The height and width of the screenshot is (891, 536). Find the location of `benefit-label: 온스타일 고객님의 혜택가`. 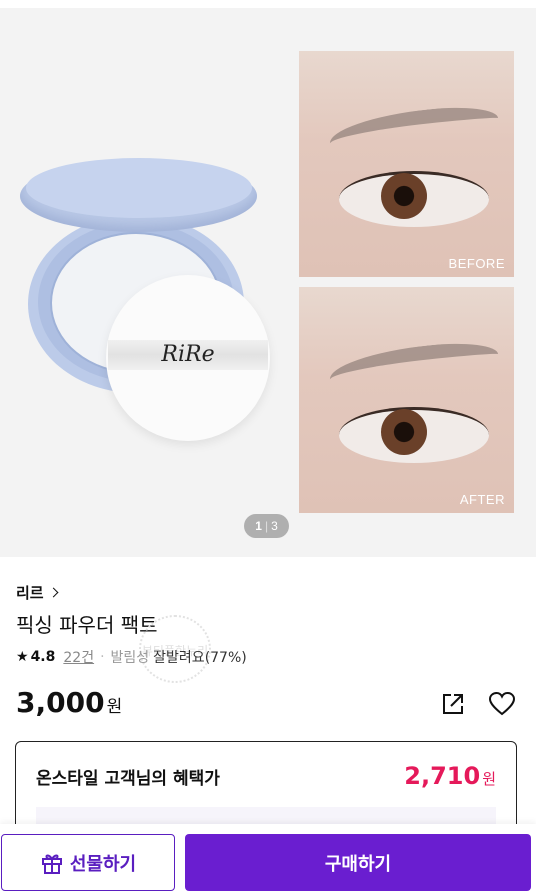

benefit-label: 온스타일 고객님의 혜택가 is located at coordinates (128, 779).